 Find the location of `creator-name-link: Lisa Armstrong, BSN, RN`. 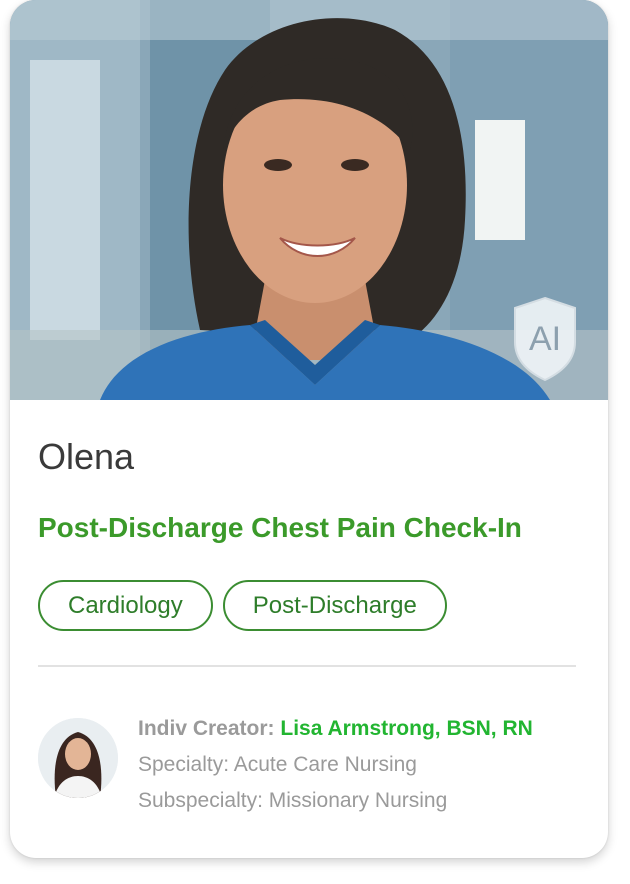

creator-name-link: Lisa Armstrong, BSN, RN is located at coordinates (406, 728).